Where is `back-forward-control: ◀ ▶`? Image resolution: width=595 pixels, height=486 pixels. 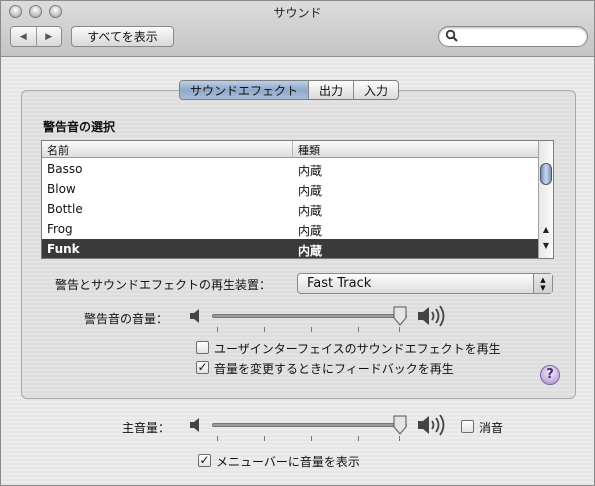 back-forward-control: ◀ ▶ is located at coordinates (36, 36).